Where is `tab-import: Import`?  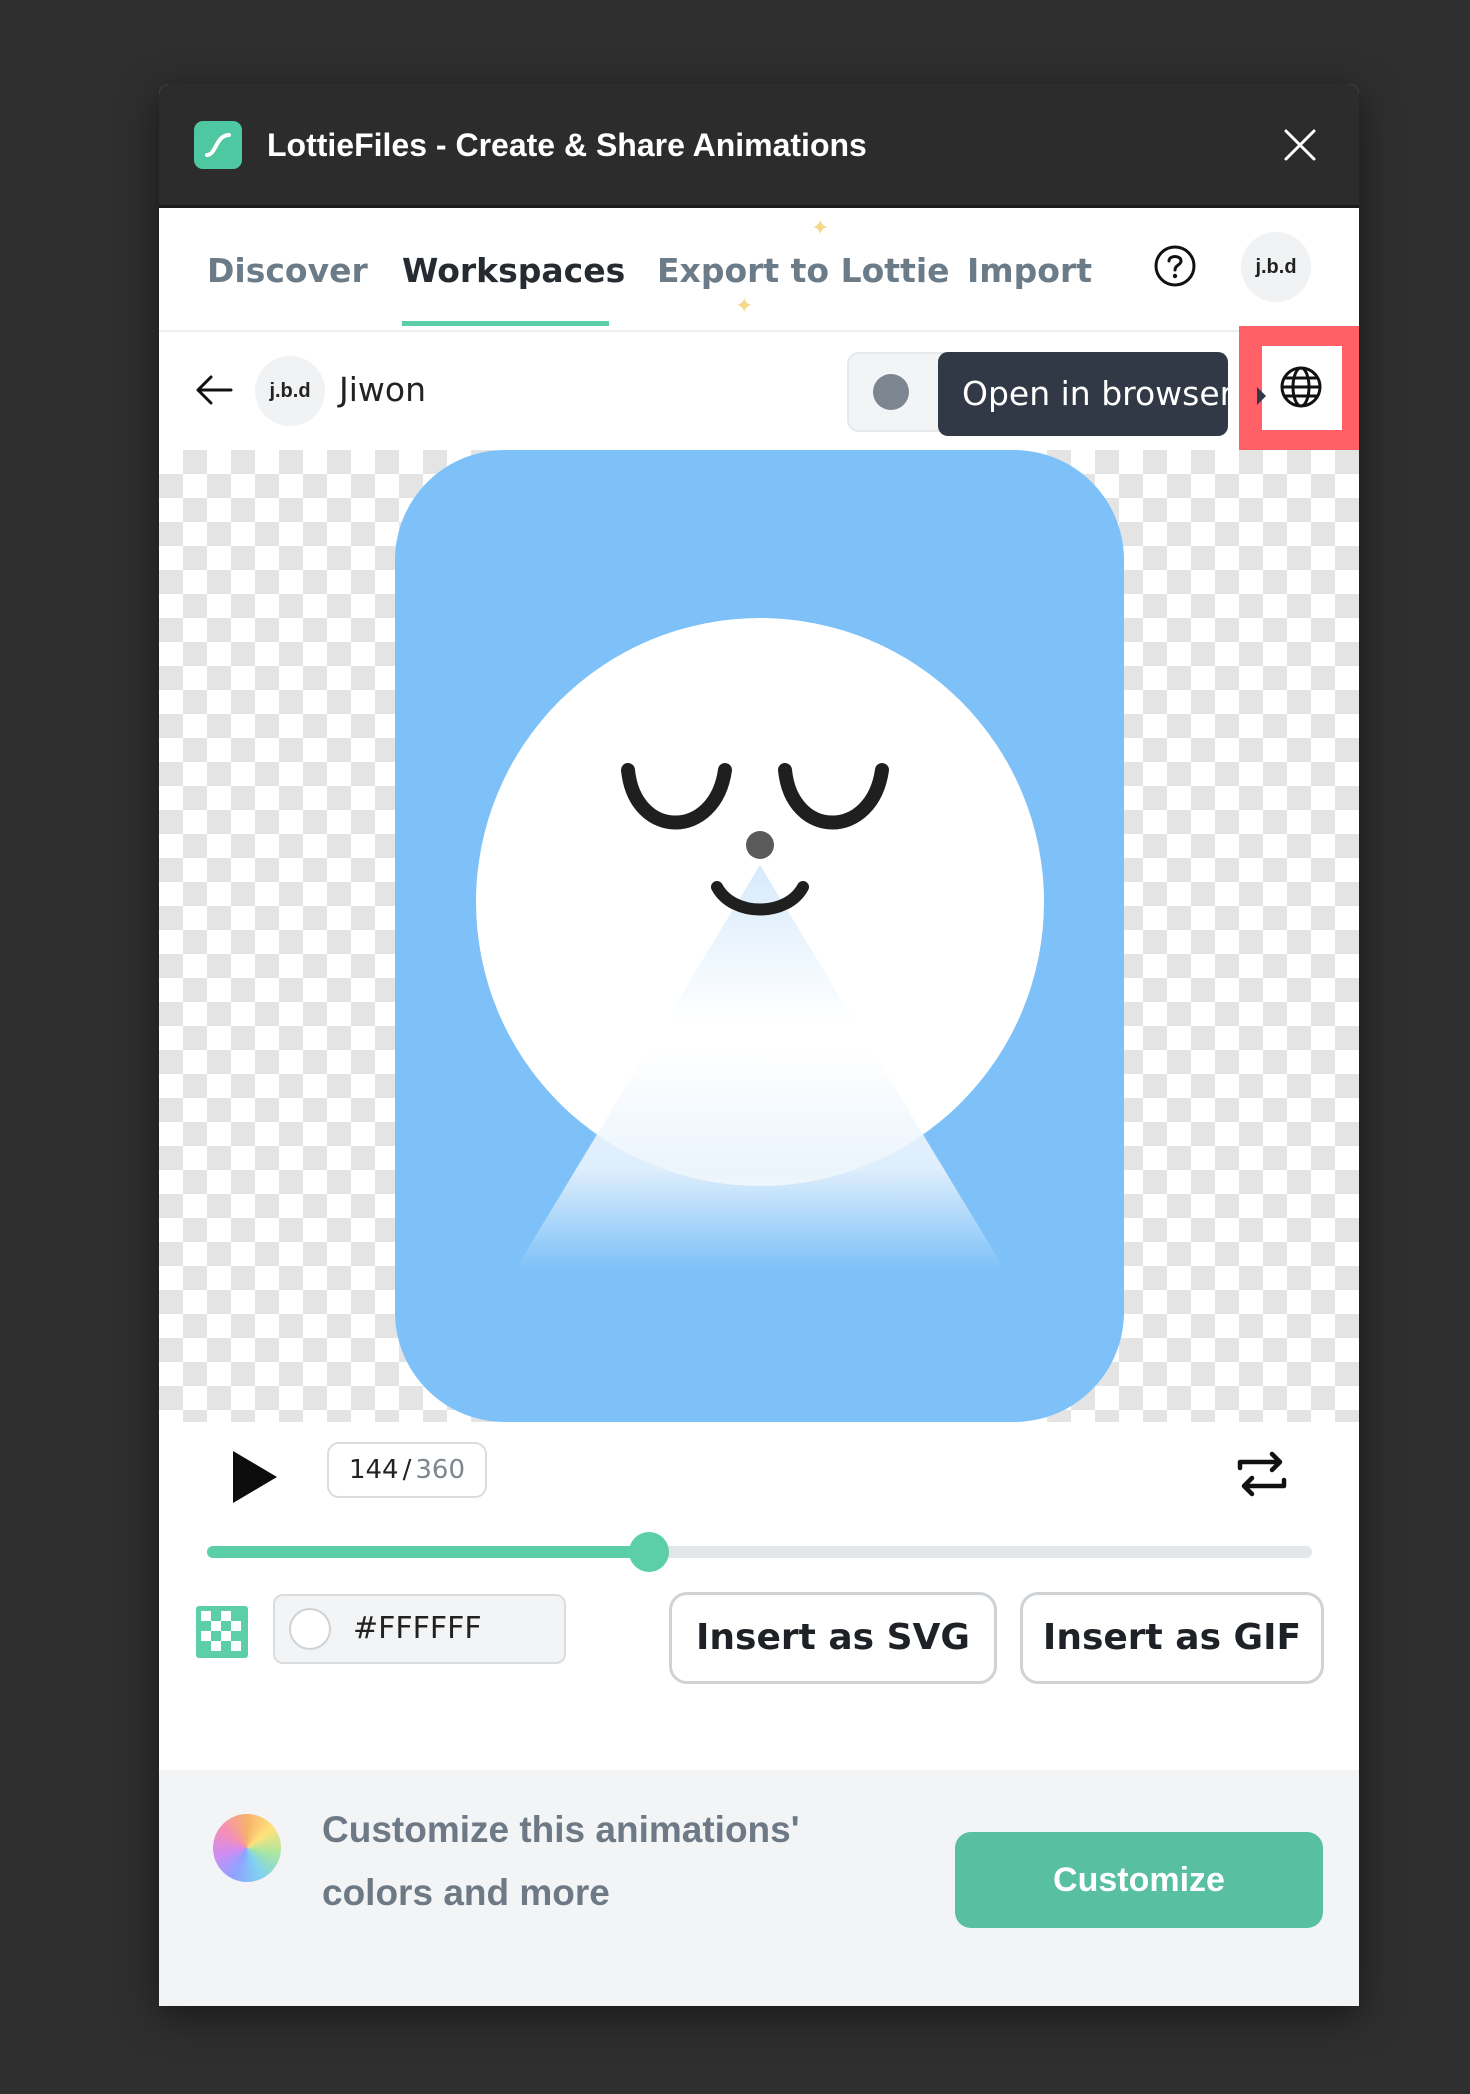
tab-import: Import is located at coordinates (1029, 271).